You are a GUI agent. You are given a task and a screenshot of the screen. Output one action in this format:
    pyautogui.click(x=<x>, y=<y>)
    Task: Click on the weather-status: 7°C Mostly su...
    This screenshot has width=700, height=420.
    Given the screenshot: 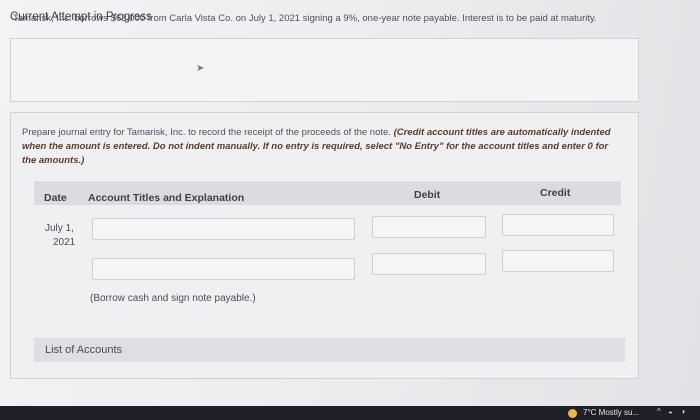 What is the action you would take?
    pyautogui.click(x=611, y=412)
    